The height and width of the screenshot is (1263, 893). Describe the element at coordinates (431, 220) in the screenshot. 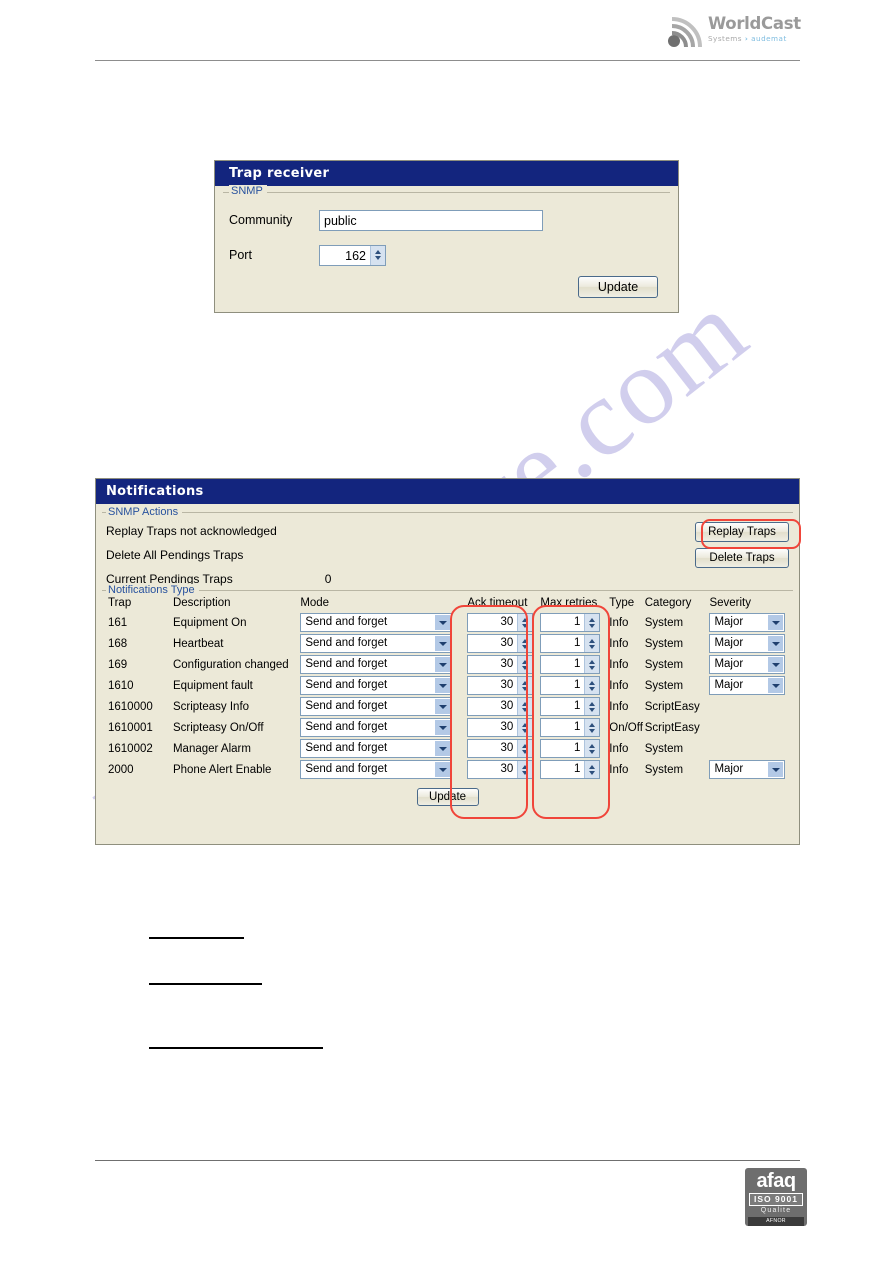

I see `community-input: public` at that location.